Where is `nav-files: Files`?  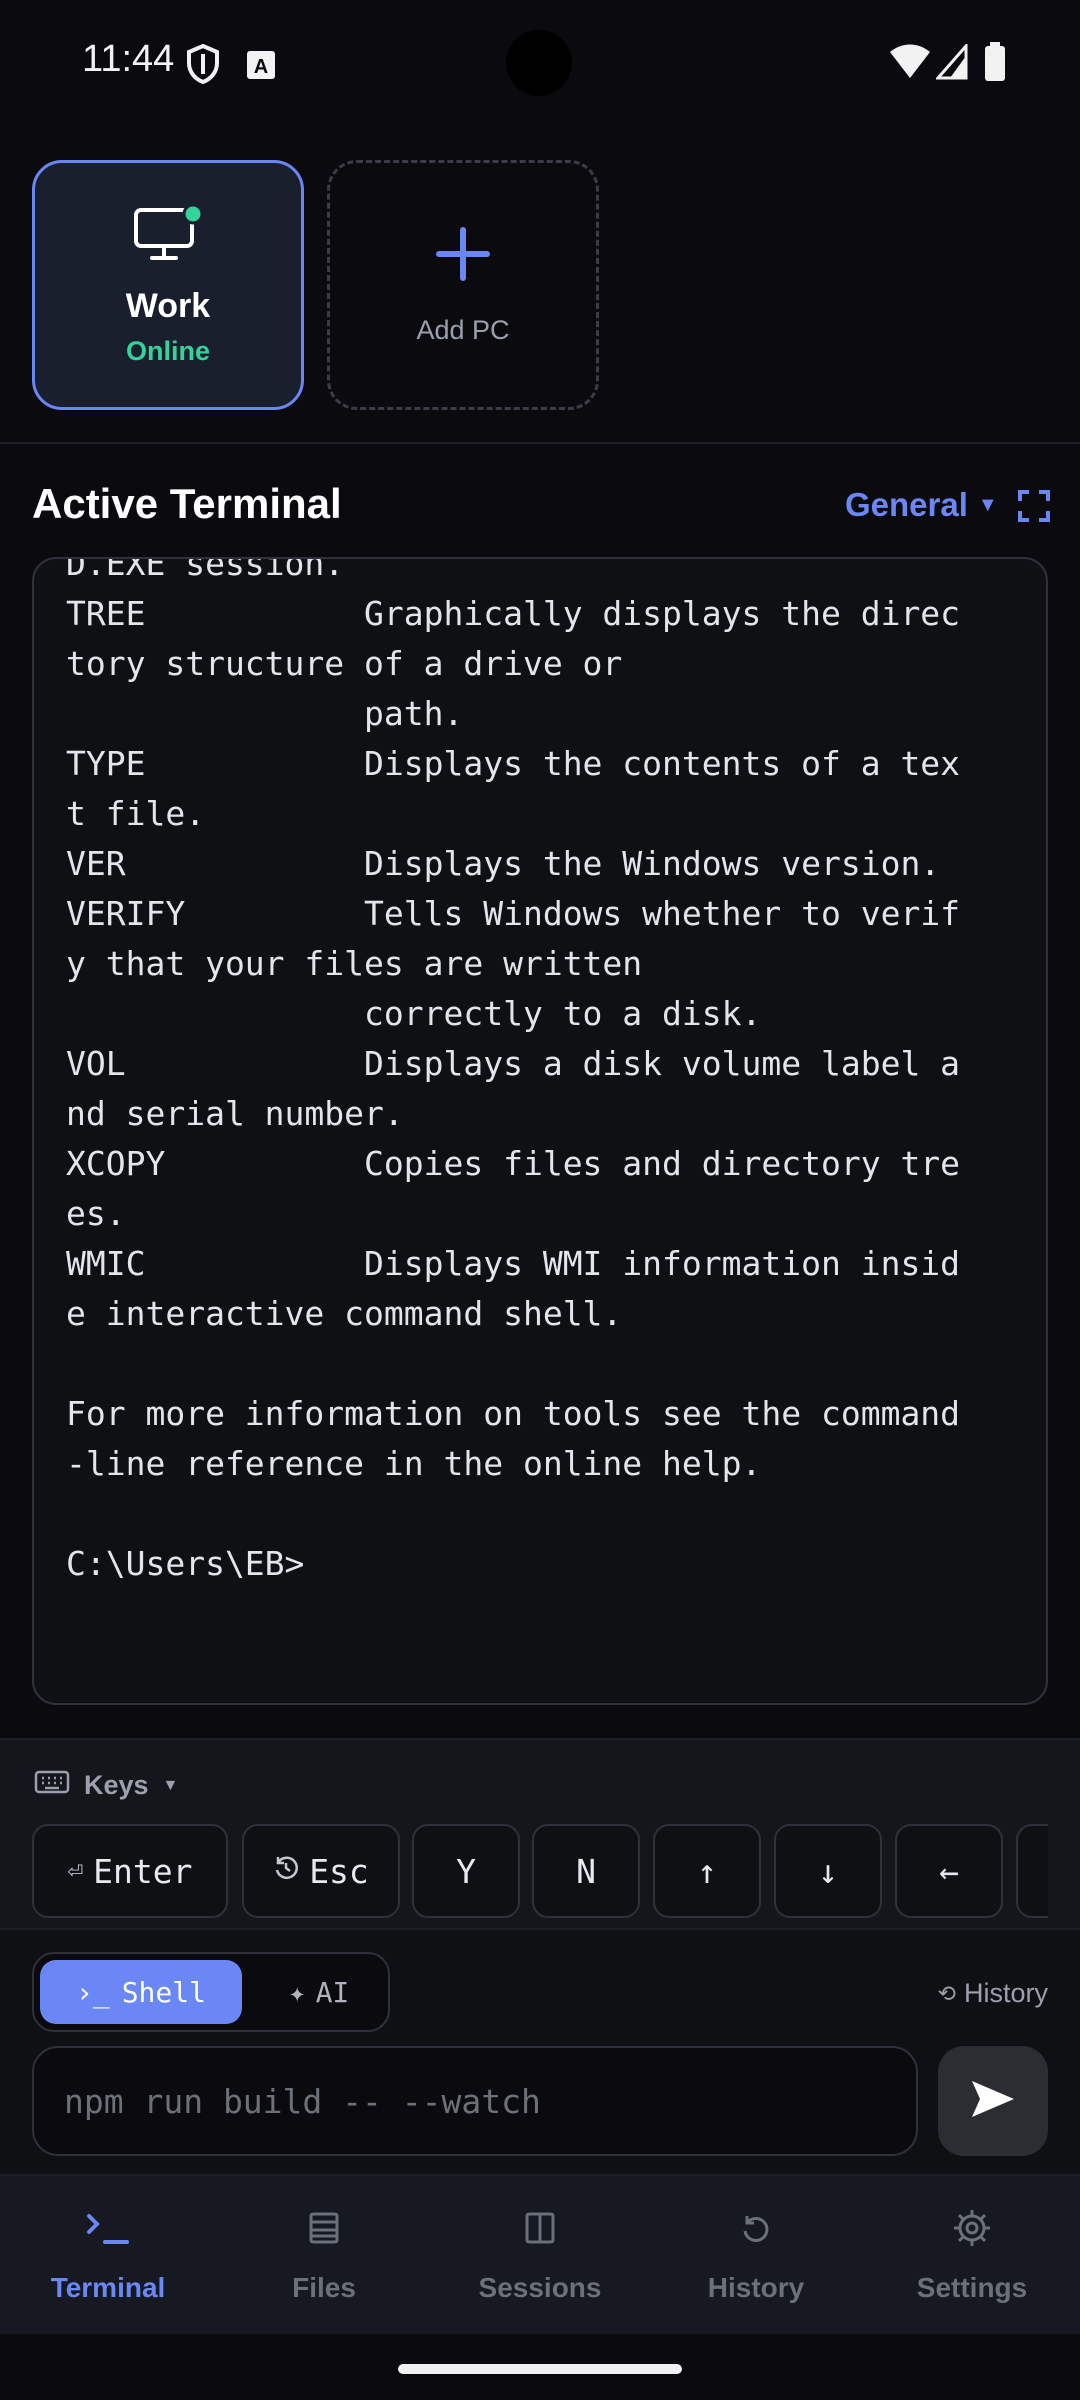
nav-files: Files is located at coordinates (324, 2251).